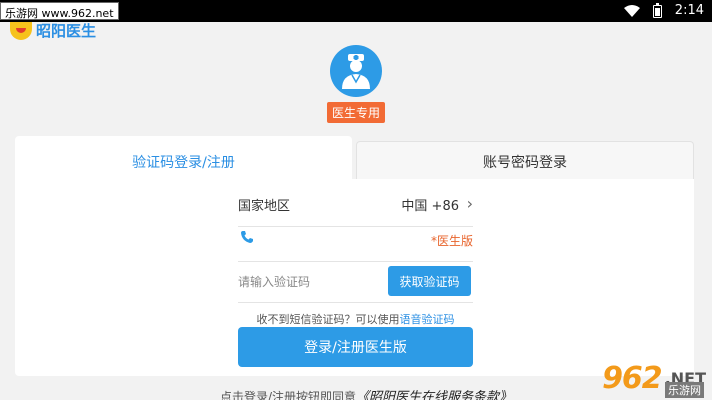 Image resolution: width=712 pixels, height=400 pixels. Describe the element at coordinates (429, 281) in the screenshot. I see `get-code-button: 获取验证码` at that location.